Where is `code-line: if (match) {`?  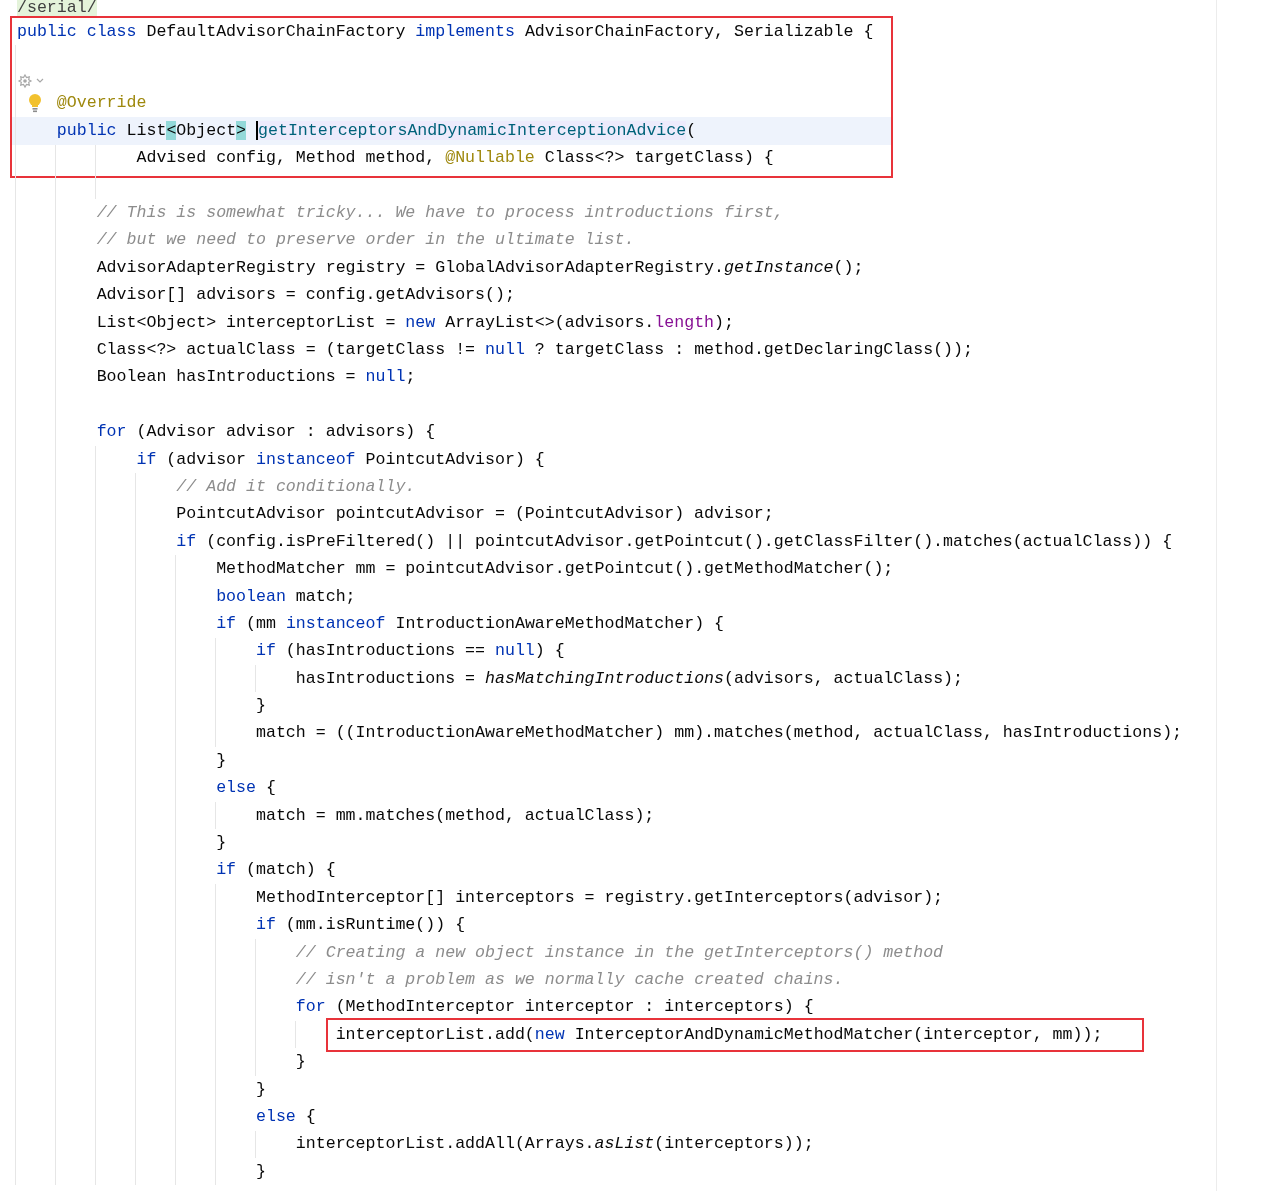
code-line: if (match) { is located at coordinates (276, 870).